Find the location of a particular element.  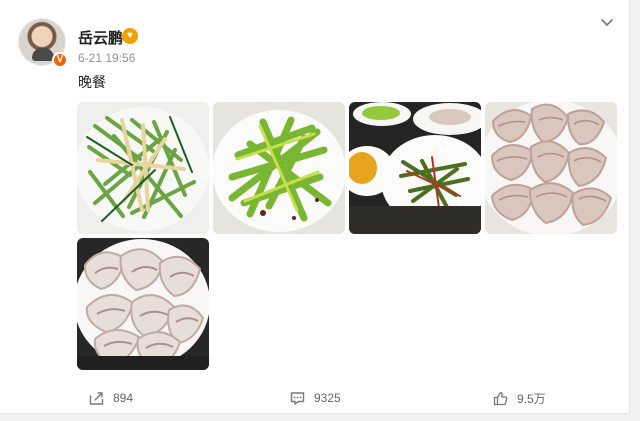

author-name: 岳云鹏 is located at coordinates (100, 37).